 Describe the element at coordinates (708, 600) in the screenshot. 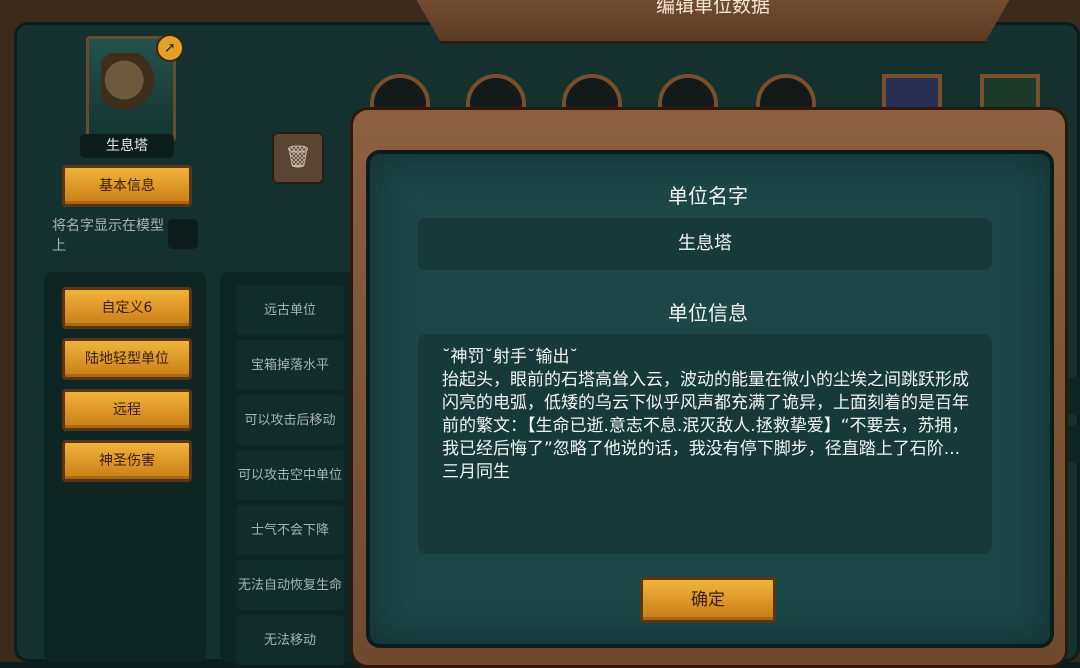

I see `confirm-button: 确定` at that location.